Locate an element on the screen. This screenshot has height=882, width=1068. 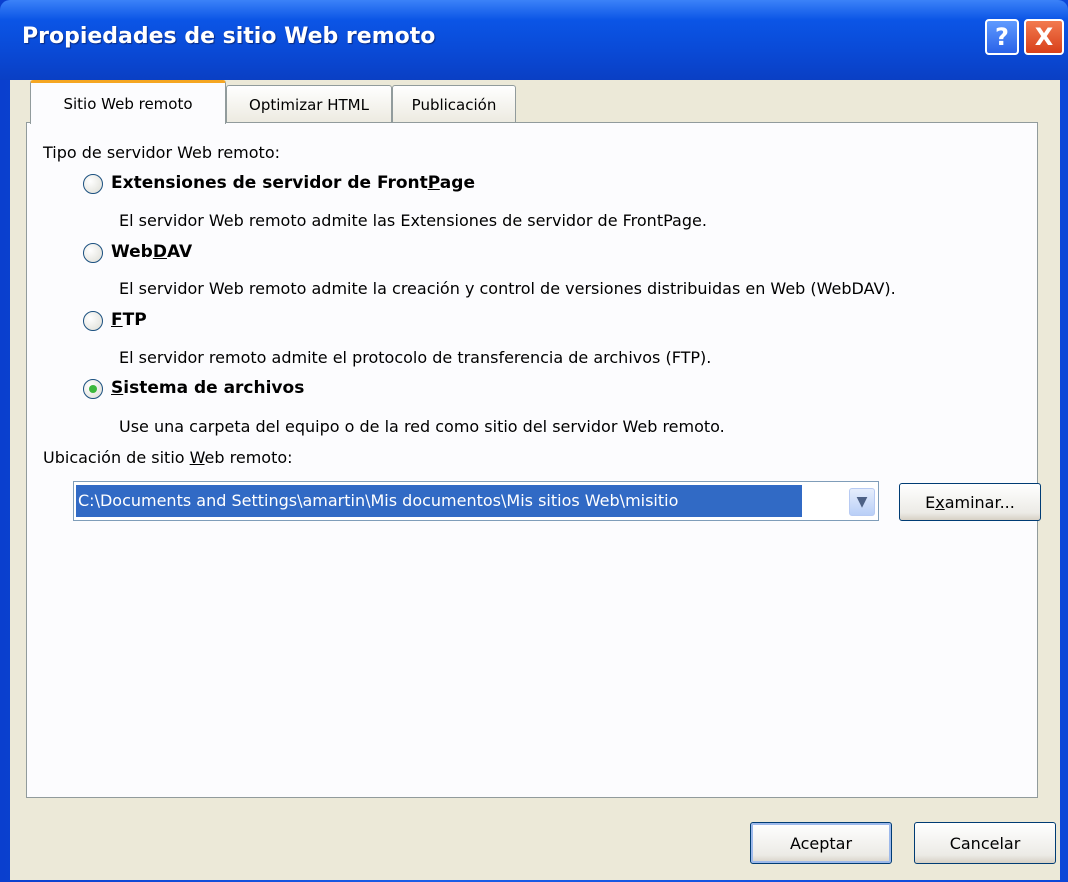
close-icon: X is located at coordinates (1044, 37).